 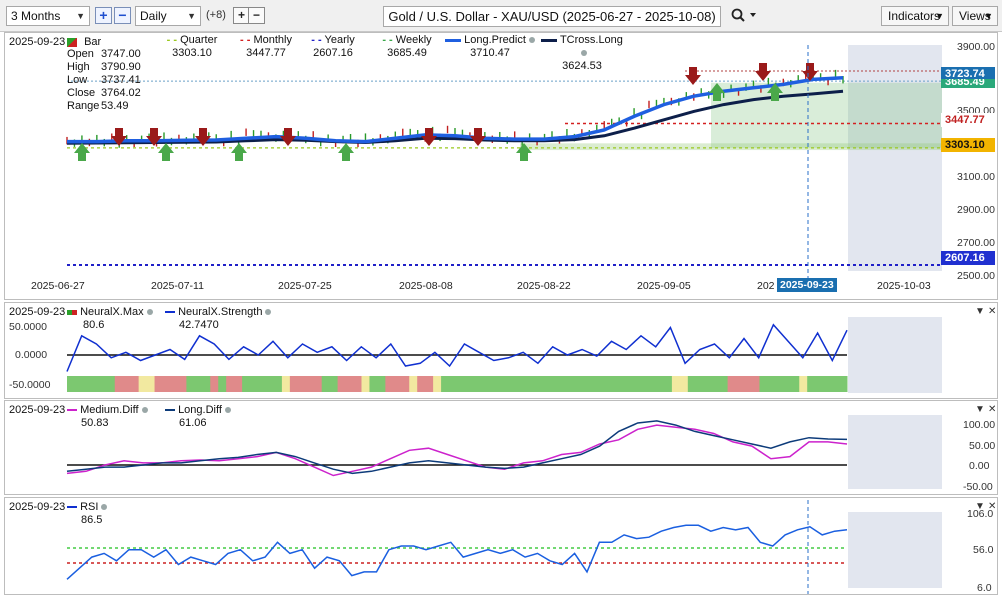 What do you see at coordinates (731, 147) in the screenshot?
I see `quarter-zone` at bounding box center [731, 147].